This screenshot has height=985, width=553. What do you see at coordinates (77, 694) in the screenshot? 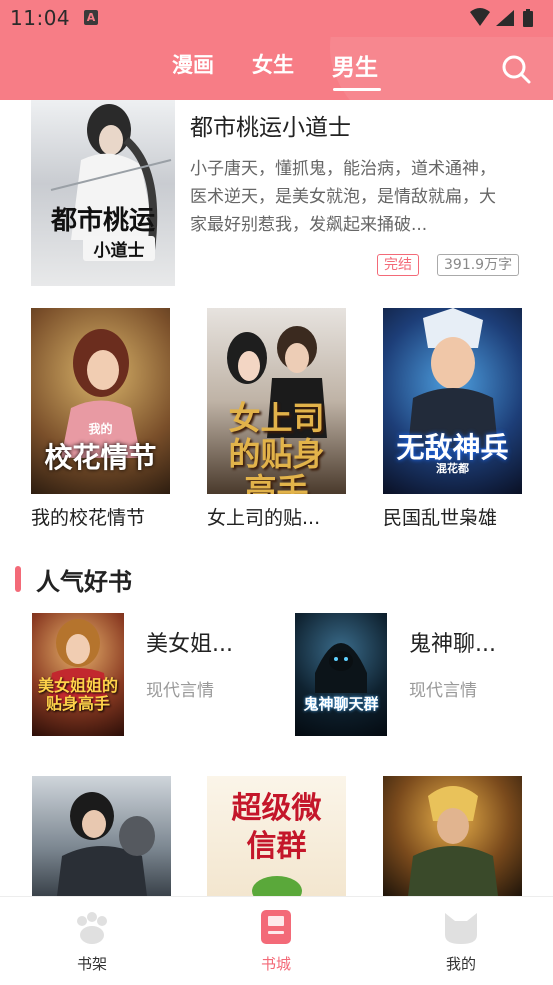
I see `cover-text: 美女姐姐的贴身高手` at bounding box center [77, 694].